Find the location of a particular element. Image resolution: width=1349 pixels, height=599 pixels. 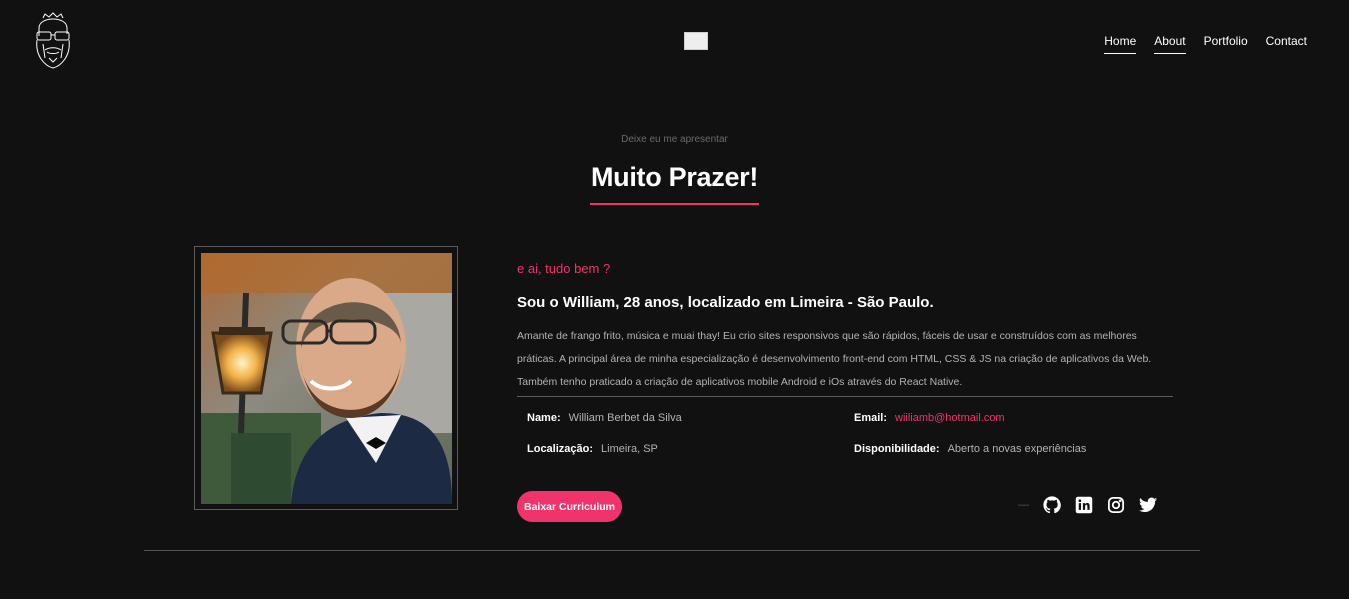

instagram-icon is located at coordinates (1116, 505).